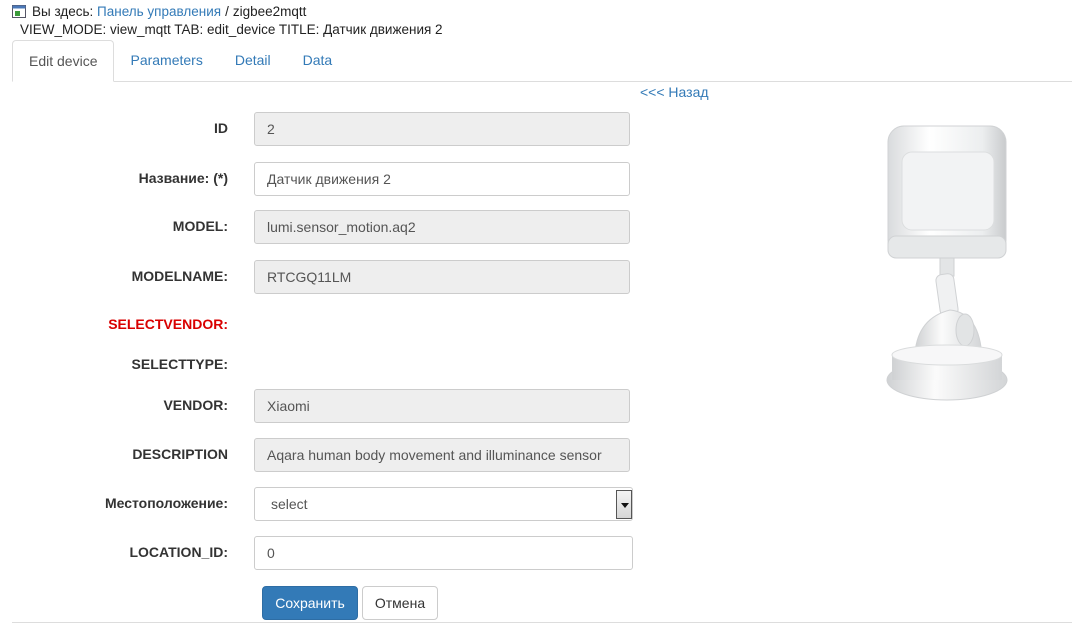  I want to click on selectvendor-label: SELECTVENDOR:, so click(168, 324).